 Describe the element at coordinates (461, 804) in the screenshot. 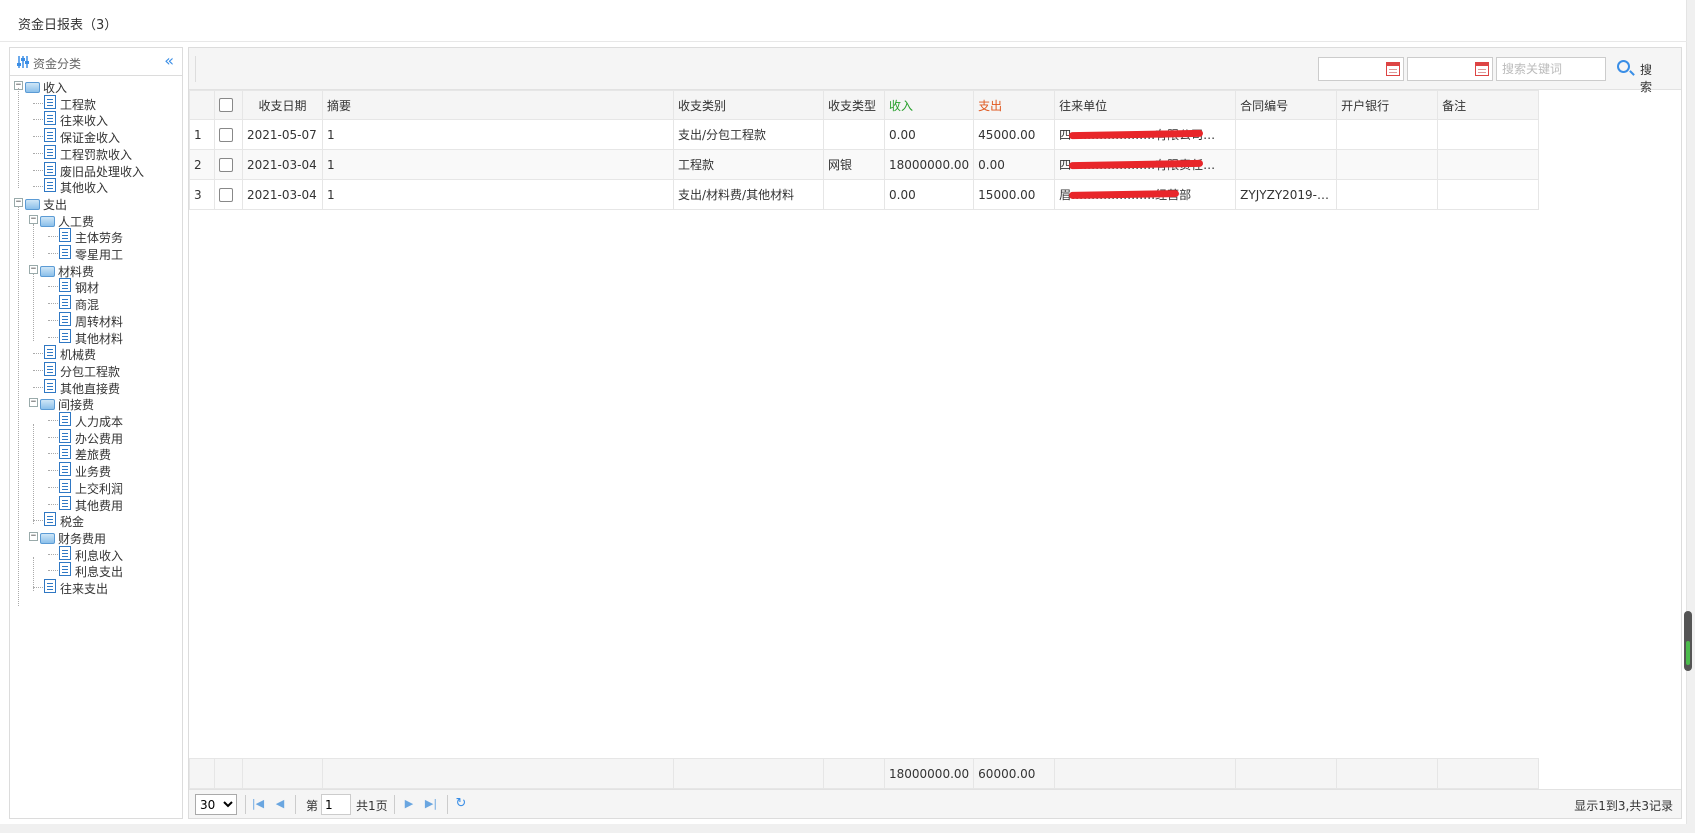

I see `refresh-icon: ↻` at that location.